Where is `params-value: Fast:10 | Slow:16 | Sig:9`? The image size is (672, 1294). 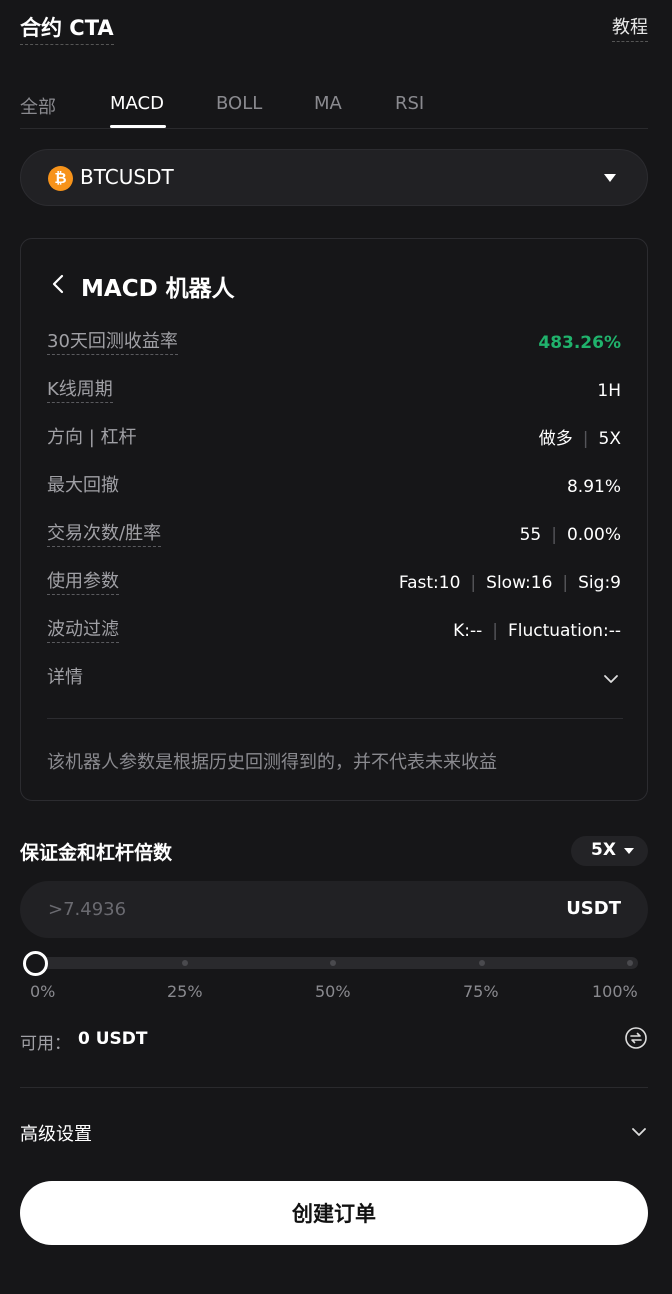
params-value: Fast:10 | Slow:16 | Sig:9 is located at coordinates (509, 583).